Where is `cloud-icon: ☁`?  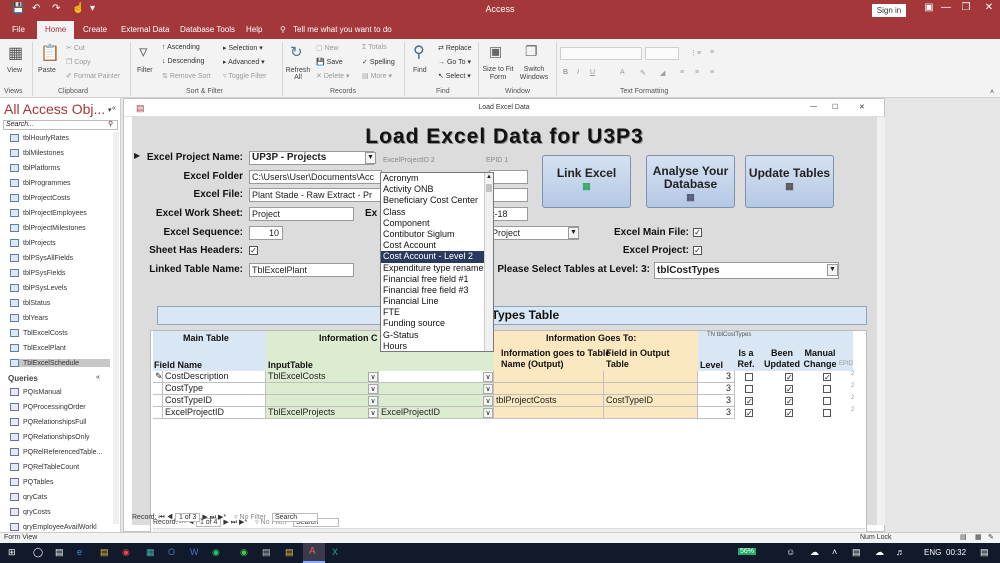
cloud-icon: ☁ is located at coordinates (879, 552).